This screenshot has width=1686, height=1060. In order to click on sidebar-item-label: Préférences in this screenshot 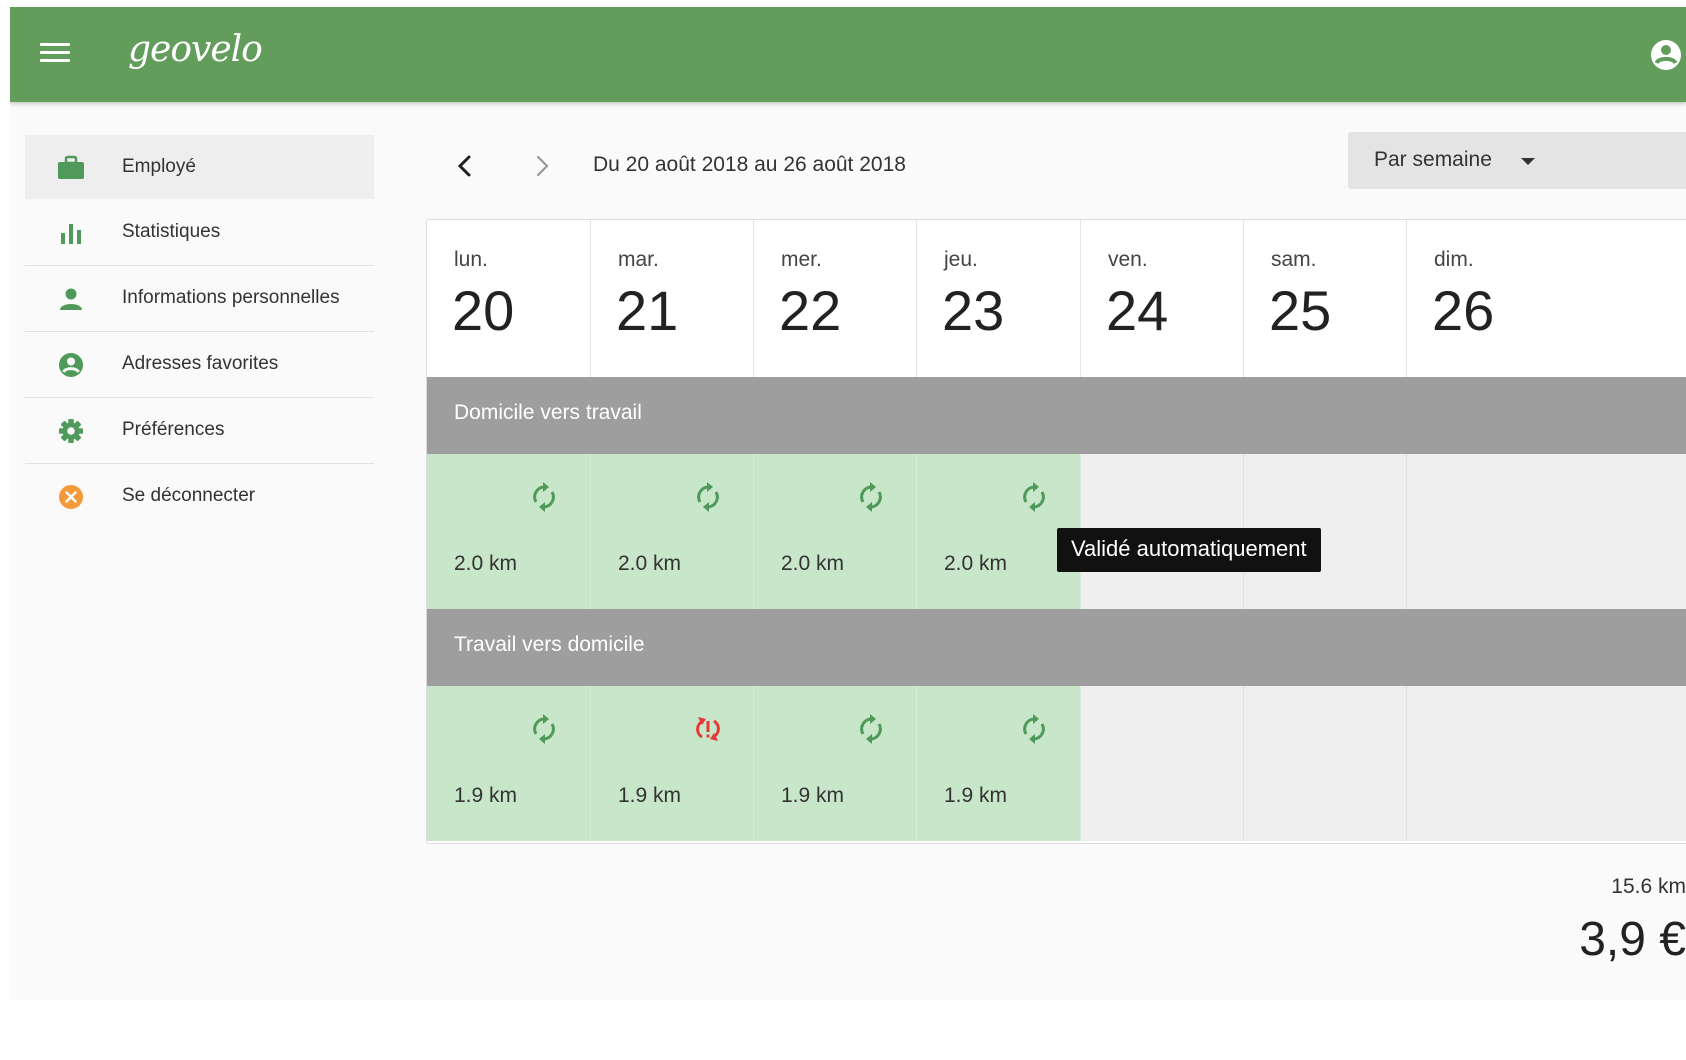, I will do `click(173, 429)`.